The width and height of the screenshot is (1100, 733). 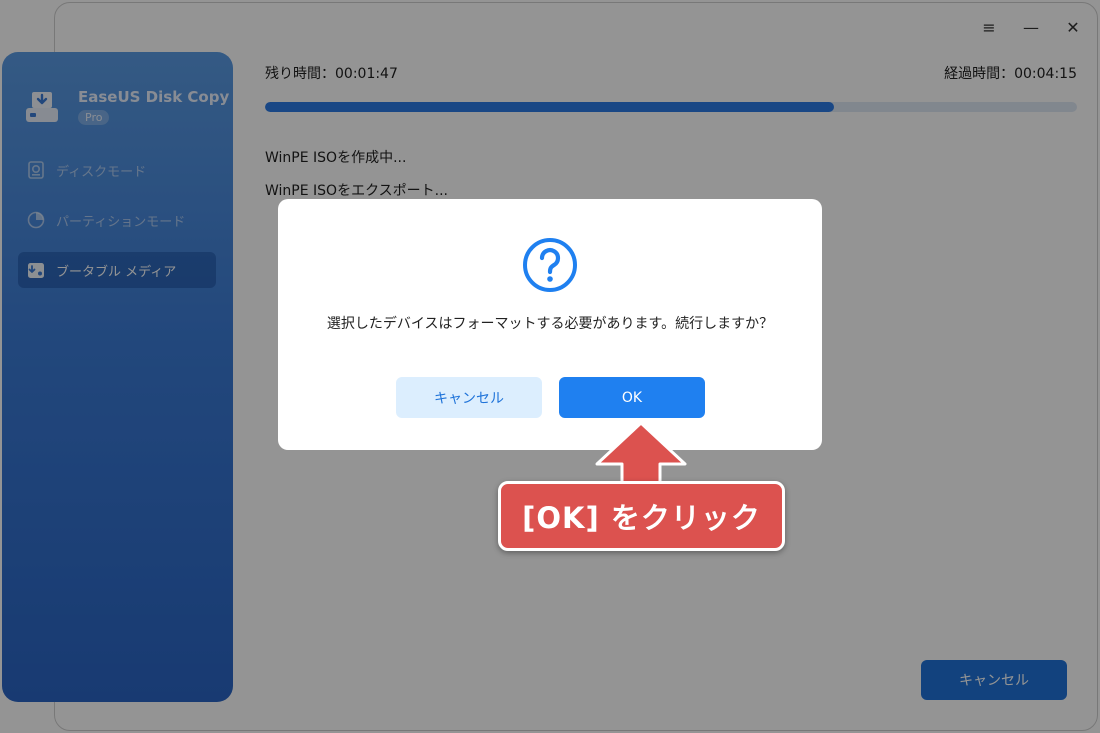 I want to click on callout-text: [OK] をクリック, so click(x=641, y=518).